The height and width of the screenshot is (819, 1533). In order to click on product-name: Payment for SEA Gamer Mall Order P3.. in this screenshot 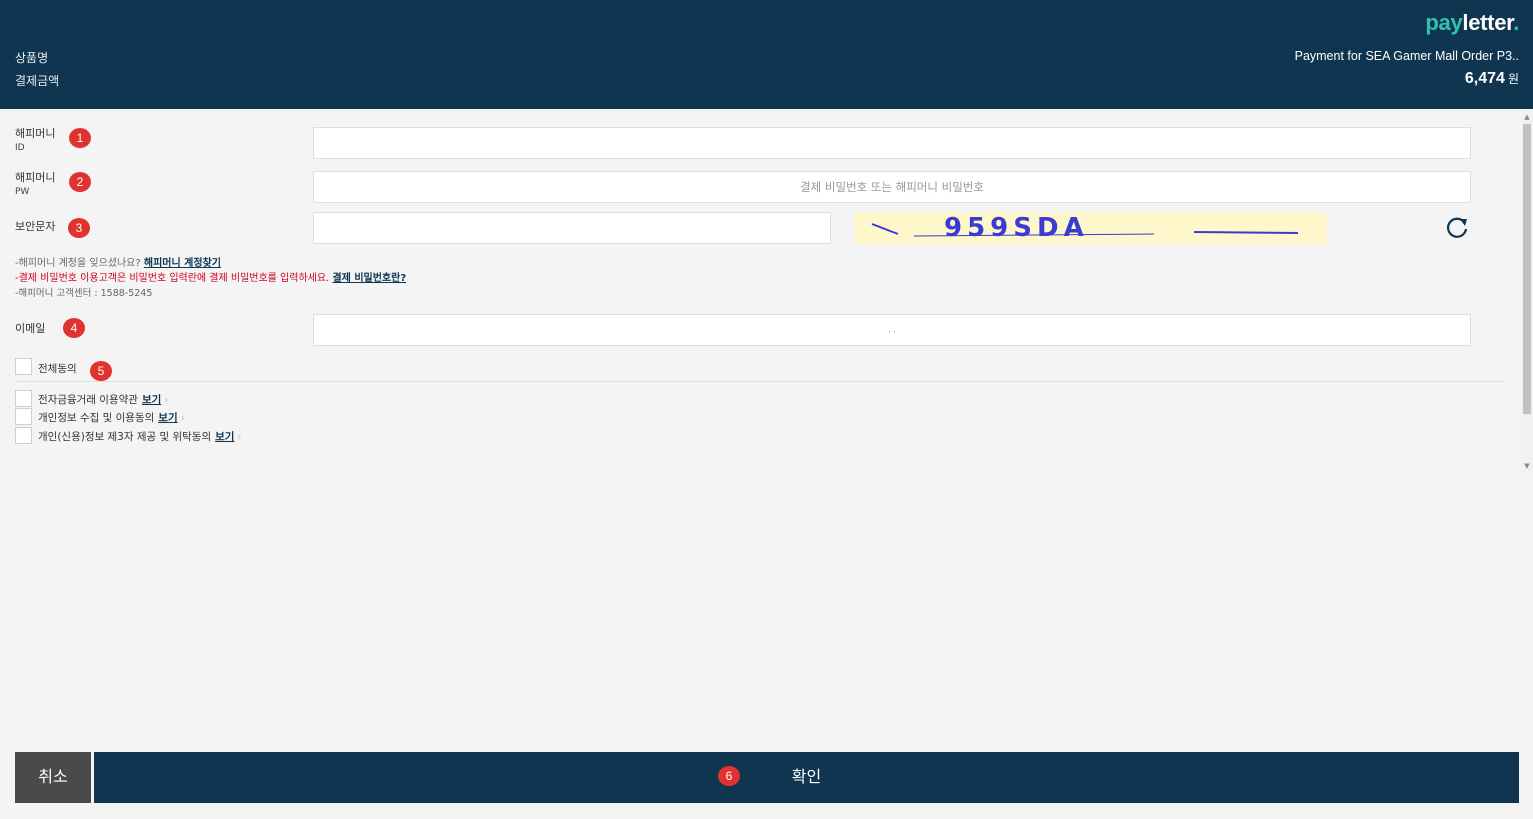, I will do `click(1406, 56)`.